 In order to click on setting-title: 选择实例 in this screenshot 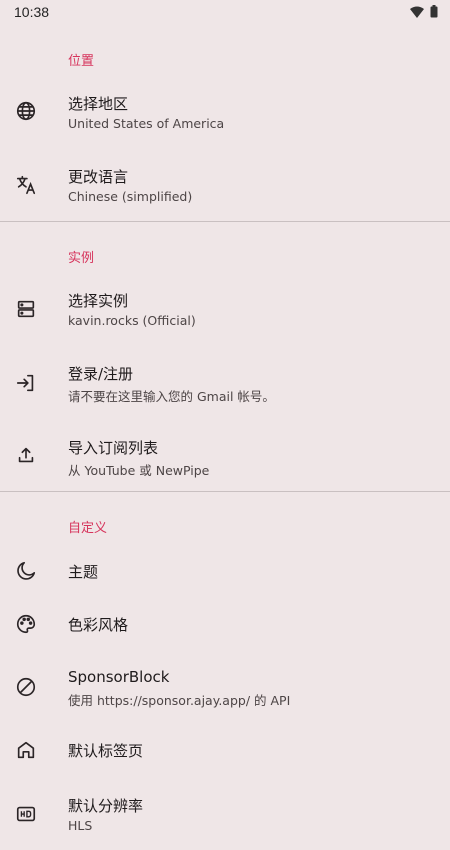, I will do `click(98, 301)`.